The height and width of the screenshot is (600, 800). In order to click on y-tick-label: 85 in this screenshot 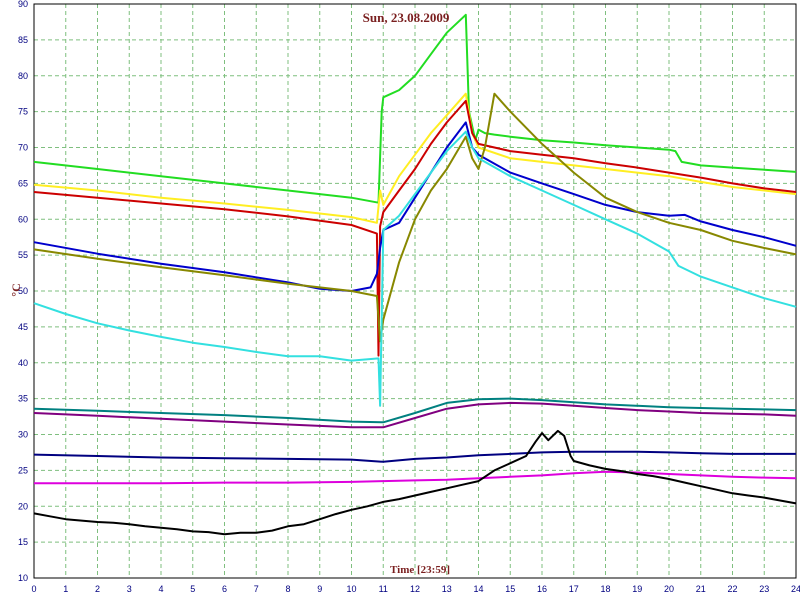, I will do `click(23, 40)`.